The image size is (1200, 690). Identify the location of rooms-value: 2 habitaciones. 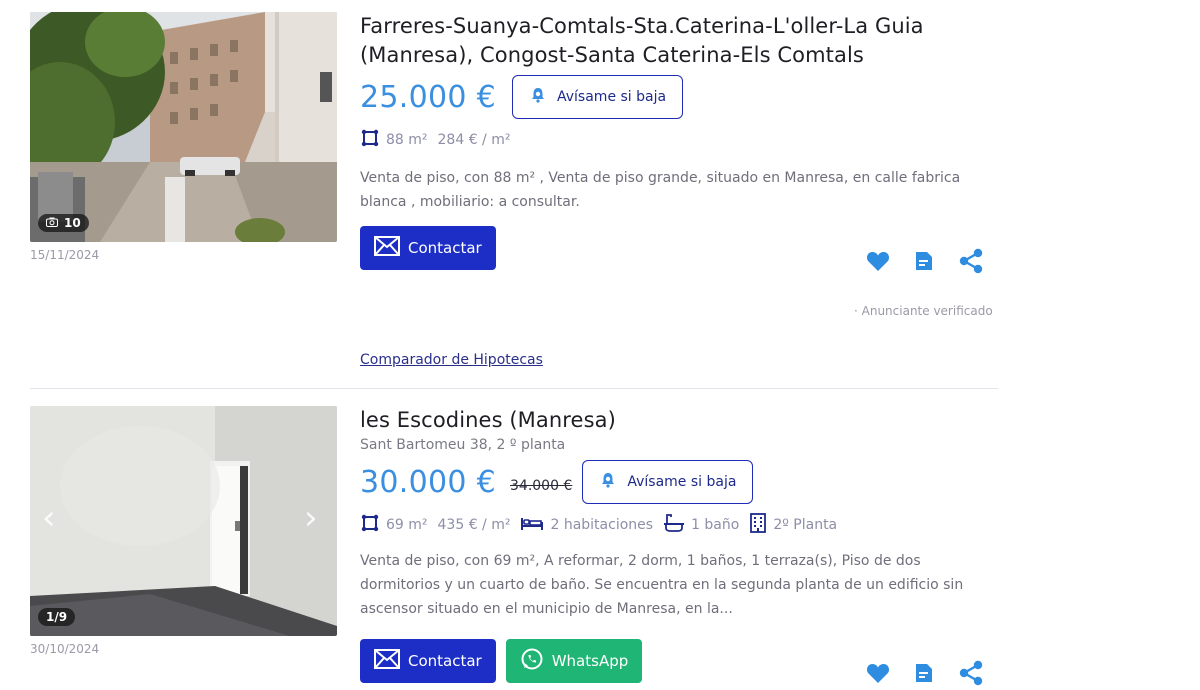
(602, 525).